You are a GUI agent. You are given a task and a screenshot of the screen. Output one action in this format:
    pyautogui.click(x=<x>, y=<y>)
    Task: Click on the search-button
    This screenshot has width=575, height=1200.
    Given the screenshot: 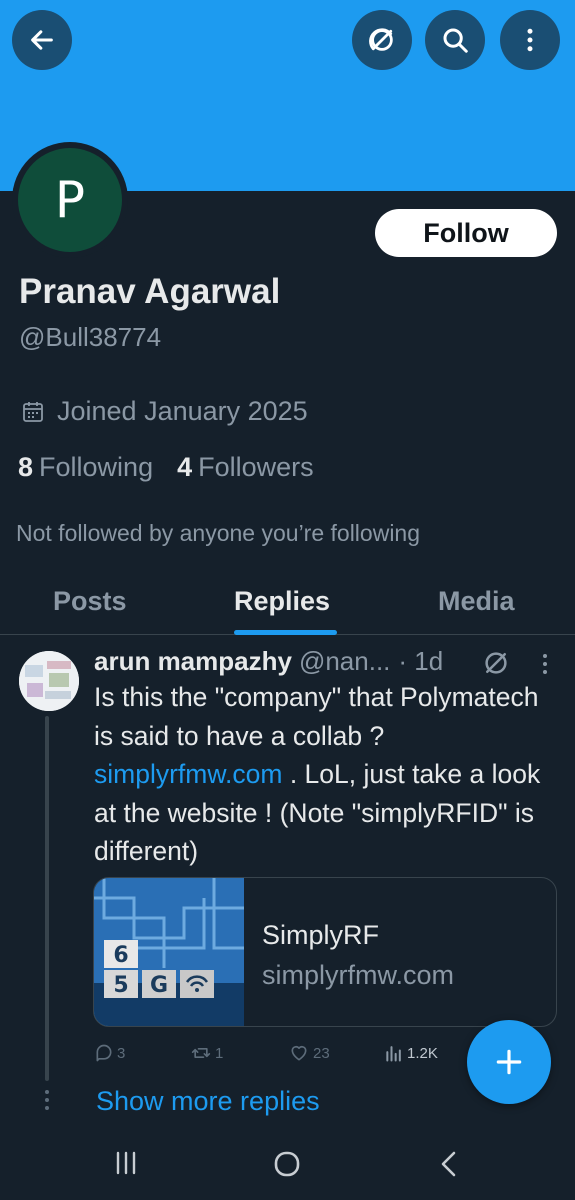 What is the action you would take?
    pyautogui.click(x=455, y=40)
    